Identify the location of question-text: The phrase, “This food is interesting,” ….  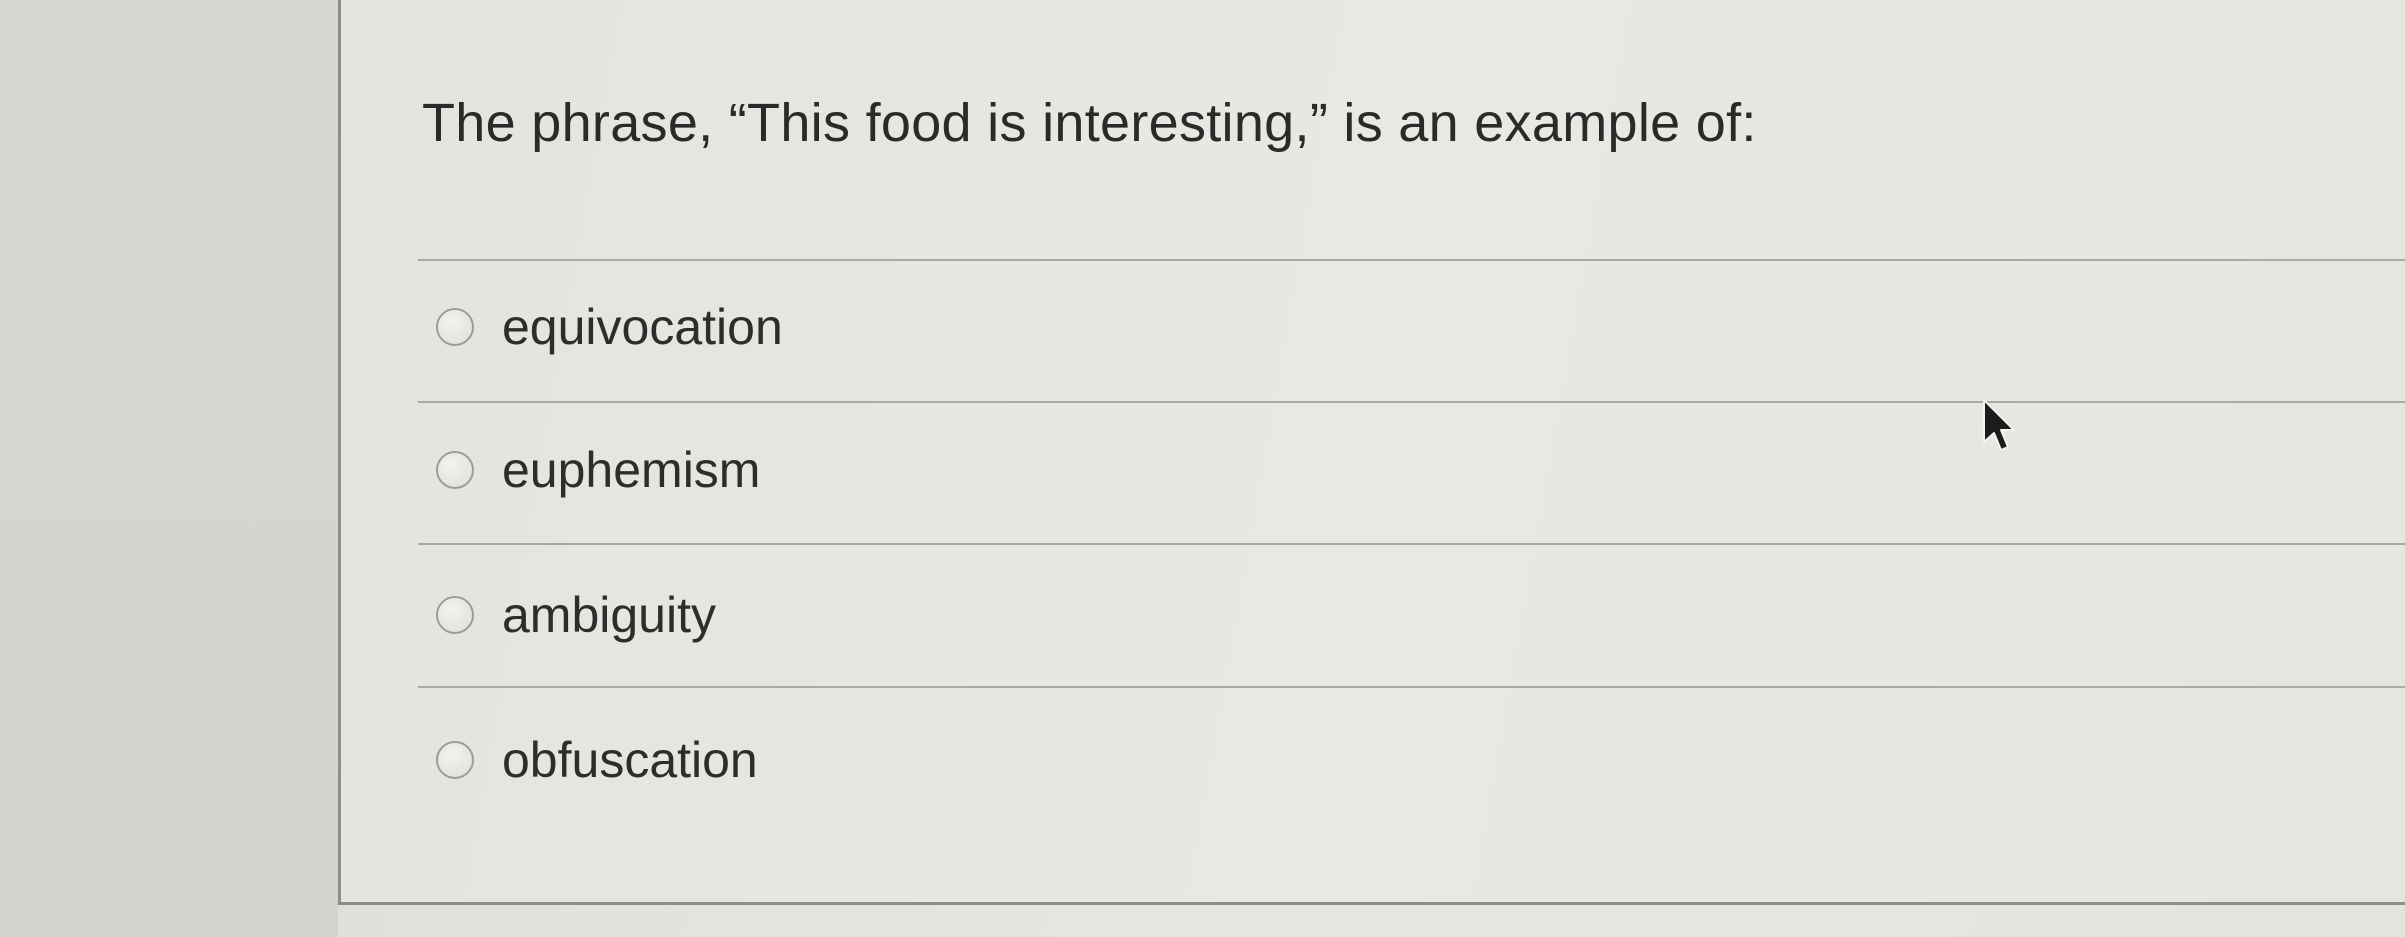
(1089, 123).